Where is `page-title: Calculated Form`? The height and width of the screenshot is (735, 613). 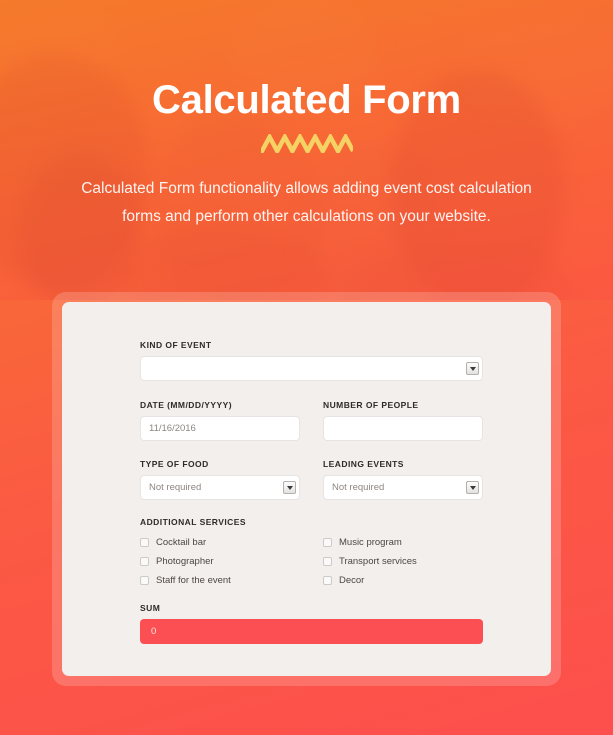
page-title: Calculated Form is located at coordinates (306, 100).